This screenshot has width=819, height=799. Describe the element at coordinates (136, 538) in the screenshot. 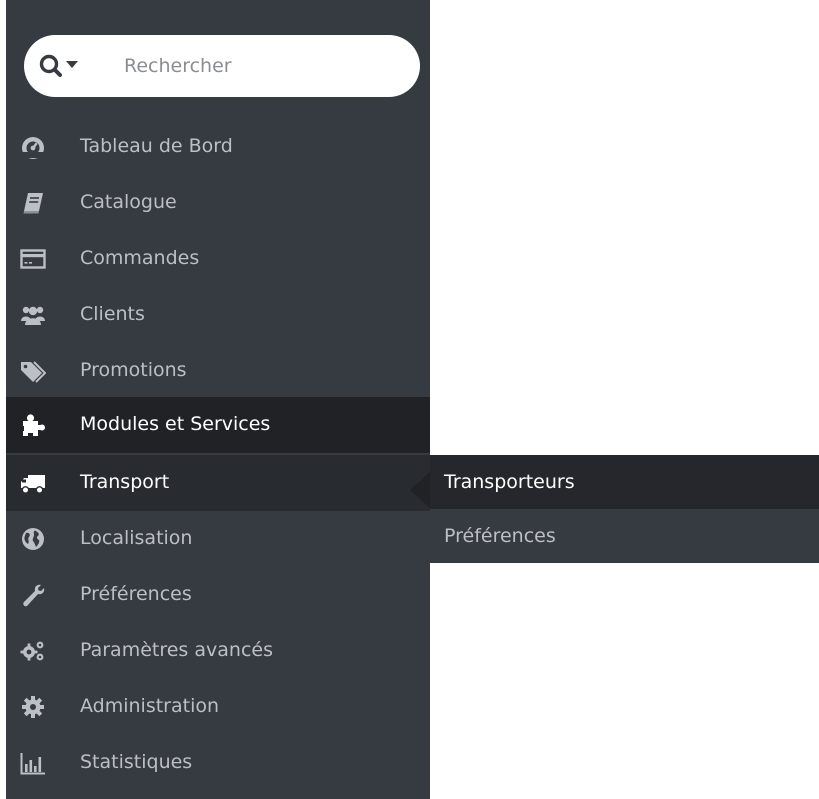

I see `nav-label: Localisation` at that location.